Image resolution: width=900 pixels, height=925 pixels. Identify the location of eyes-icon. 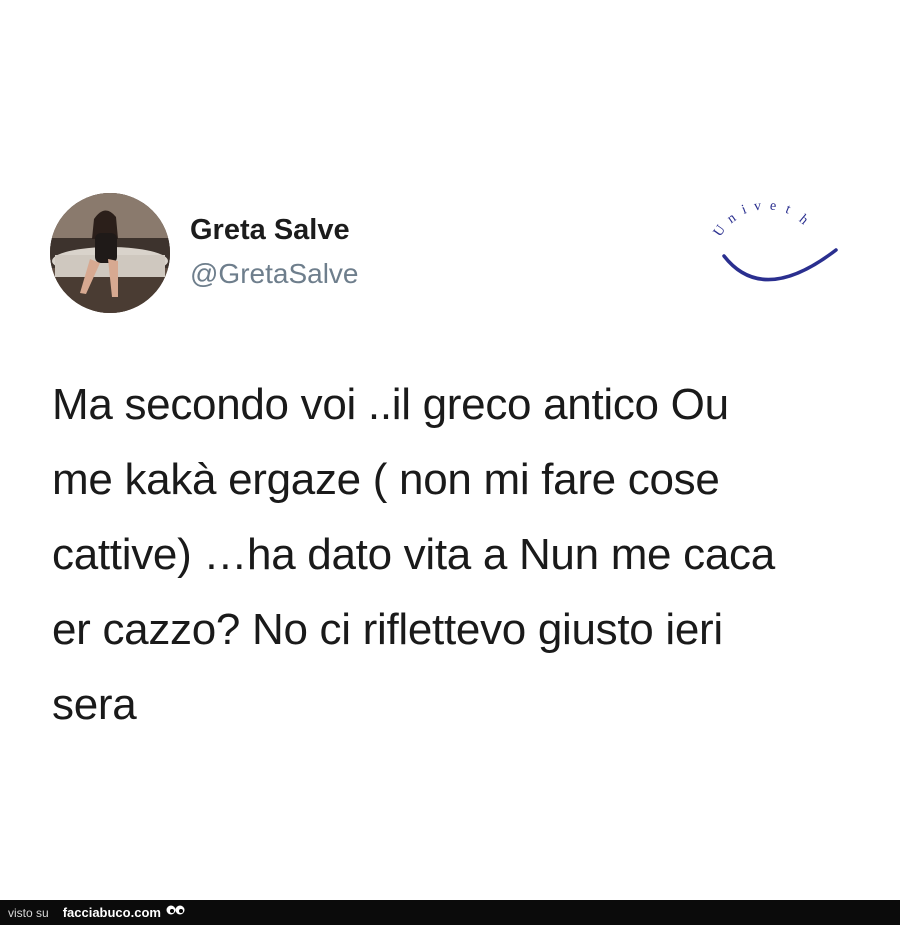
(176, 912).